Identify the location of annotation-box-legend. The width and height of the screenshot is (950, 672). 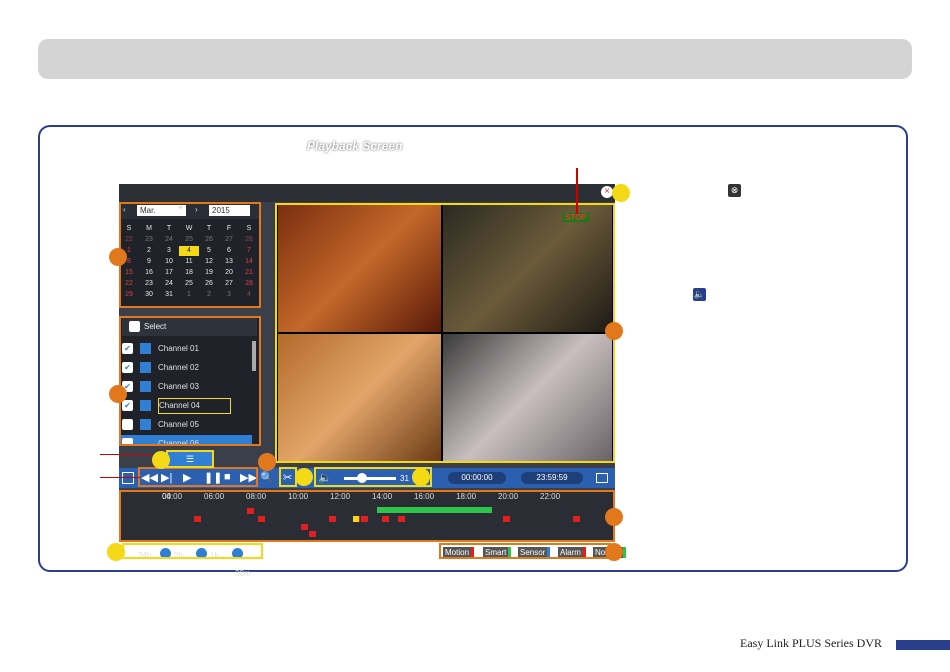
(525, 551).